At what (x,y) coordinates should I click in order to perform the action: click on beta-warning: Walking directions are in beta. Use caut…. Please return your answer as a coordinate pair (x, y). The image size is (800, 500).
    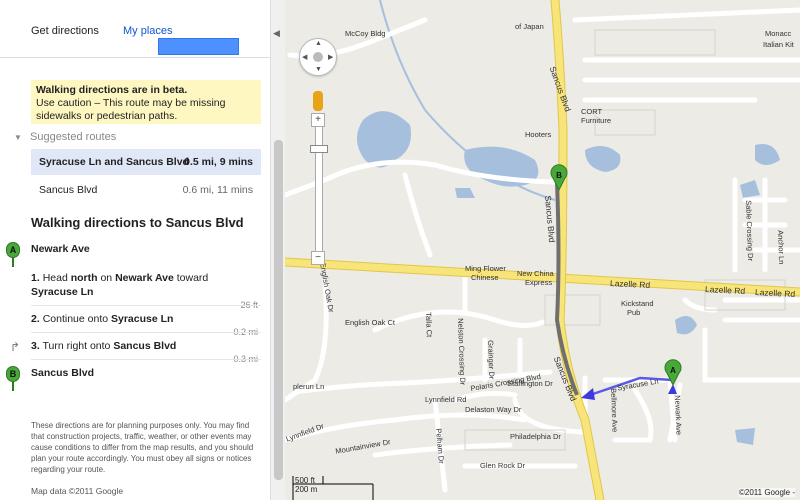
    Looking at the image, I should click on (146, 102).